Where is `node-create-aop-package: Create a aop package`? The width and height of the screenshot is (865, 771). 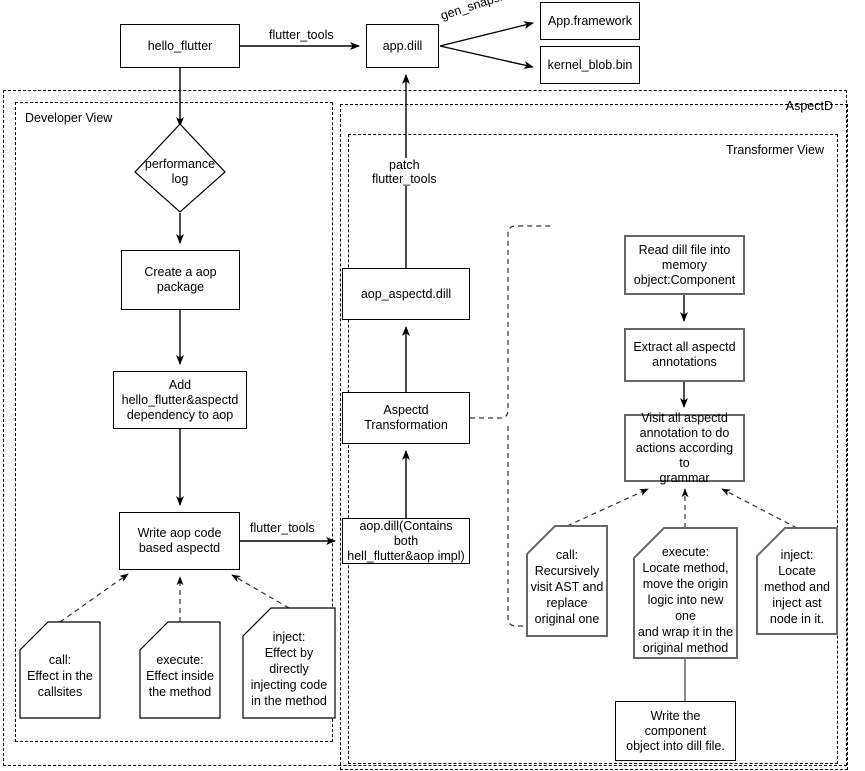
node-create-aop-package: Create a aop package is located at coordinates (180, 280).